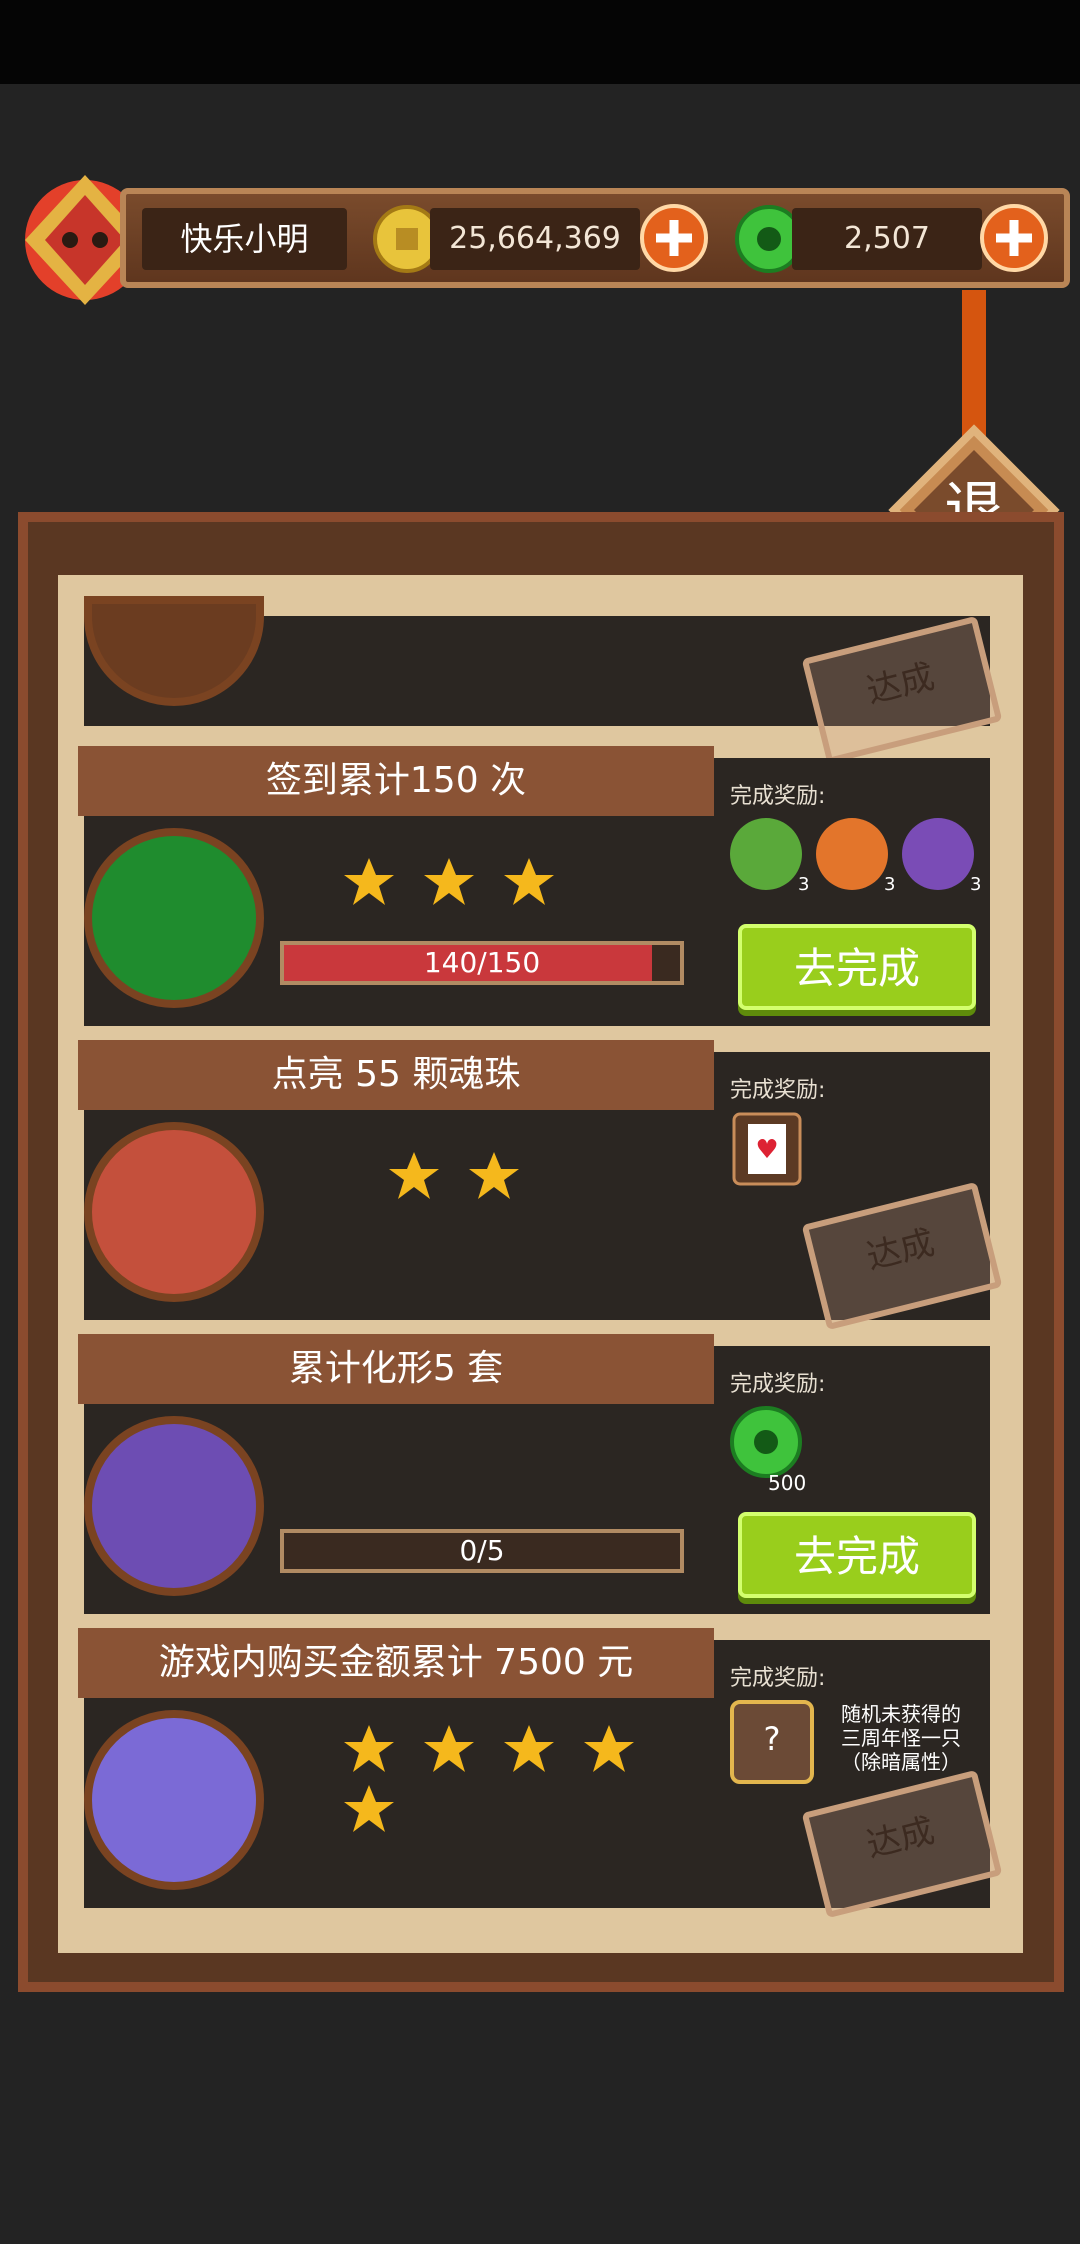 This screenshot has width=1080, height=2244. Describe the element at coordinates (174, 1212) in the screenshot. I see `task-icon-soul-orbs` at that location.